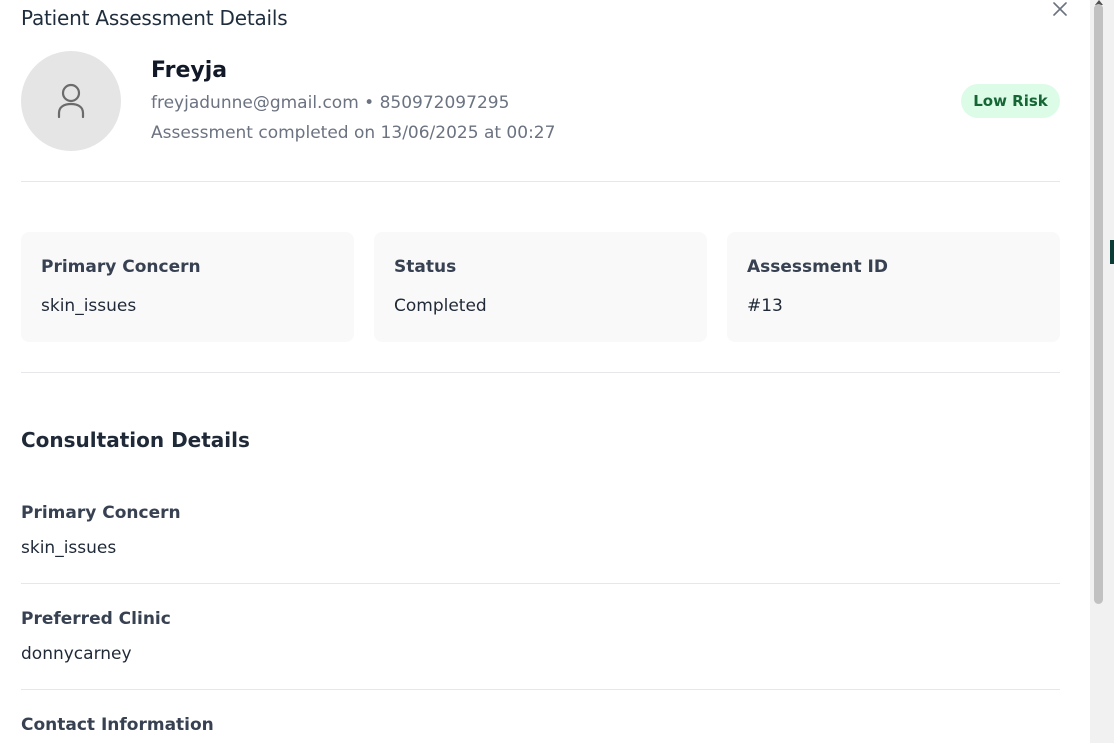  I want to click on card-label: Assessment ID, so click(817, 267).